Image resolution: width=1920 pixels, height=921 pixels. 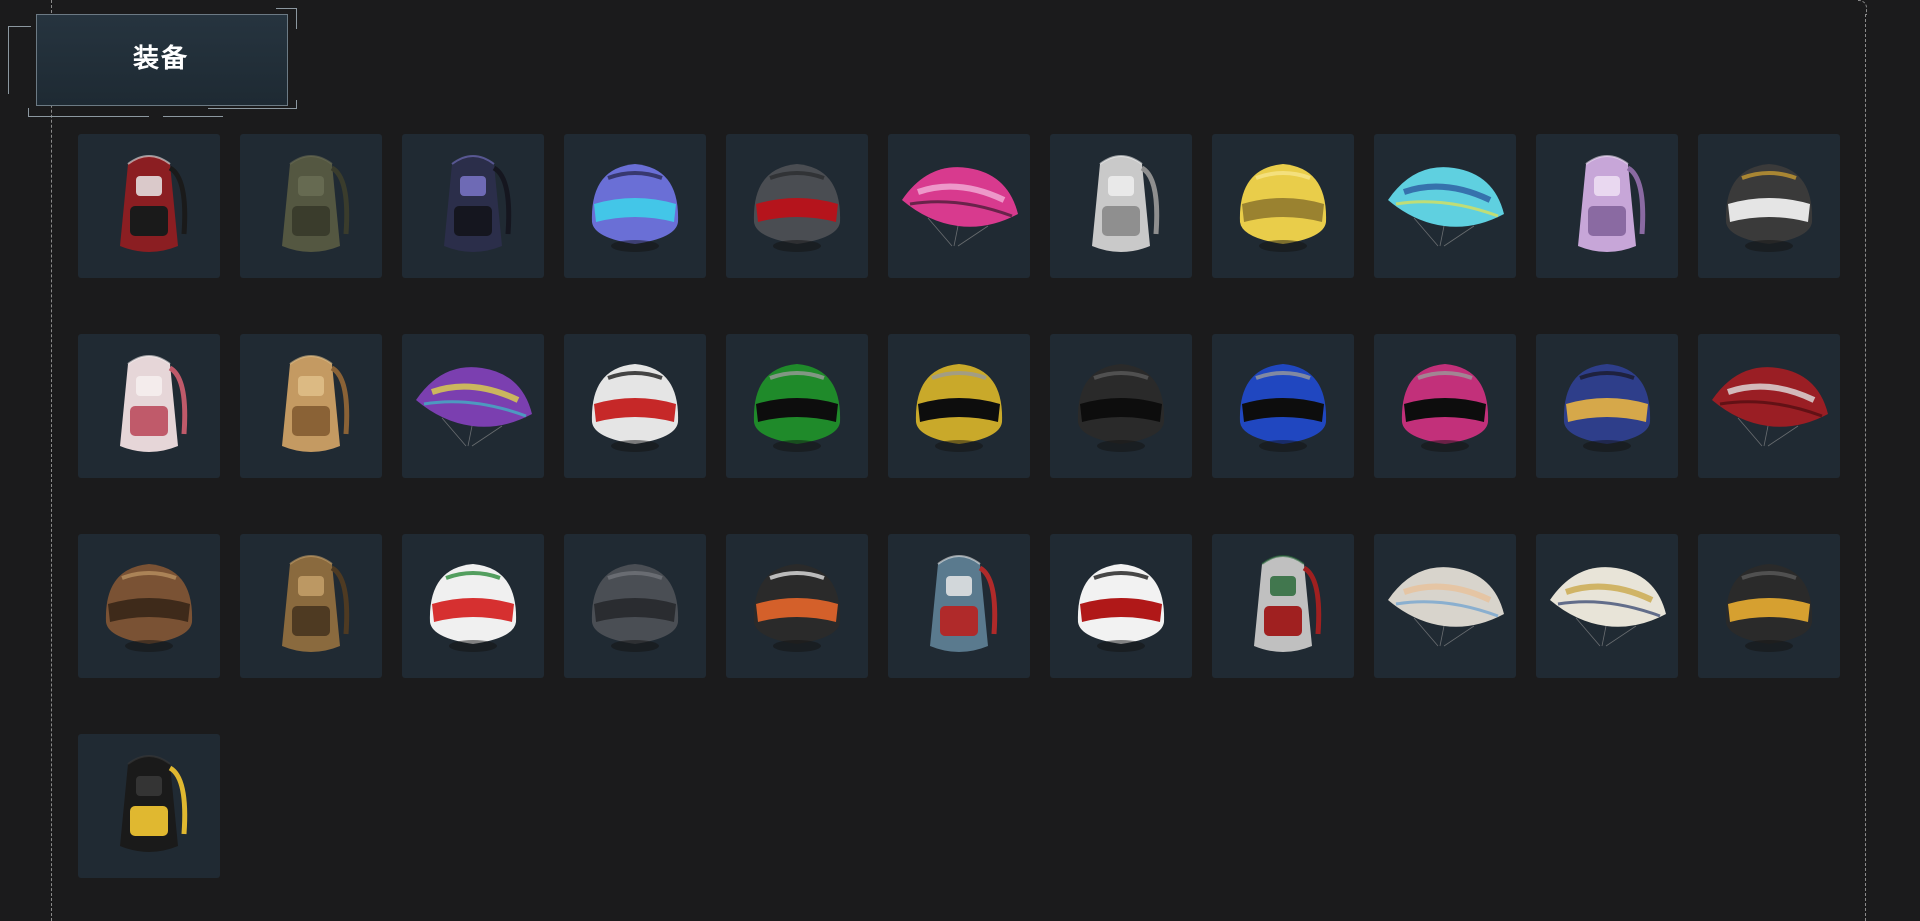 What do you see at coordinates (160, 59) in the screenshot?
I see `section-title: 装备` at bounding box center [160, 59].